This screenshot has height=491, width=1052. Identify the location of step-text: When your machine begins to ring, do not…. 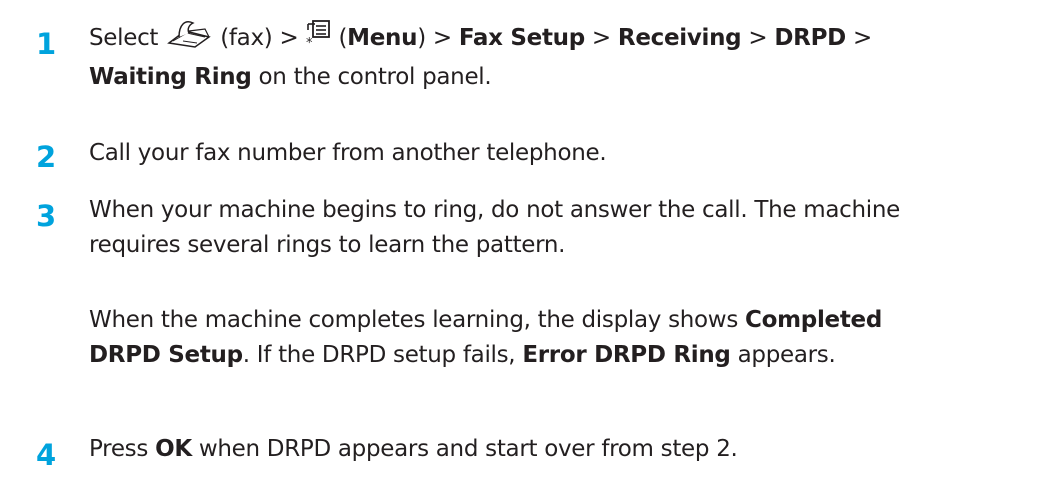
(494, 227).